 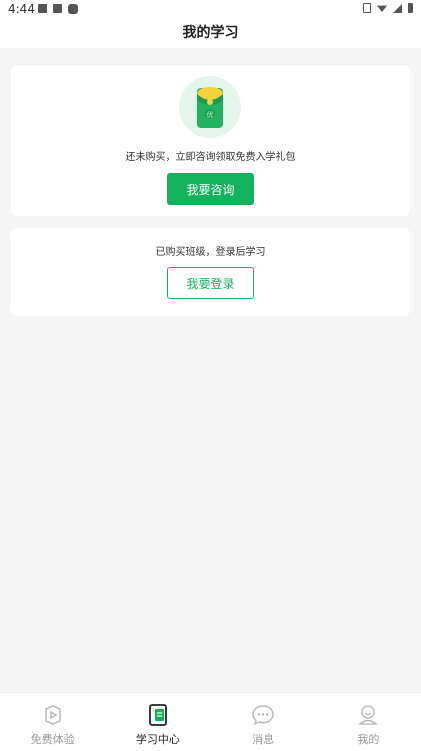 What do you see at coordinates (388, 8) in the screenshot?
I see `system-icons` at bounding box center [388, 8].